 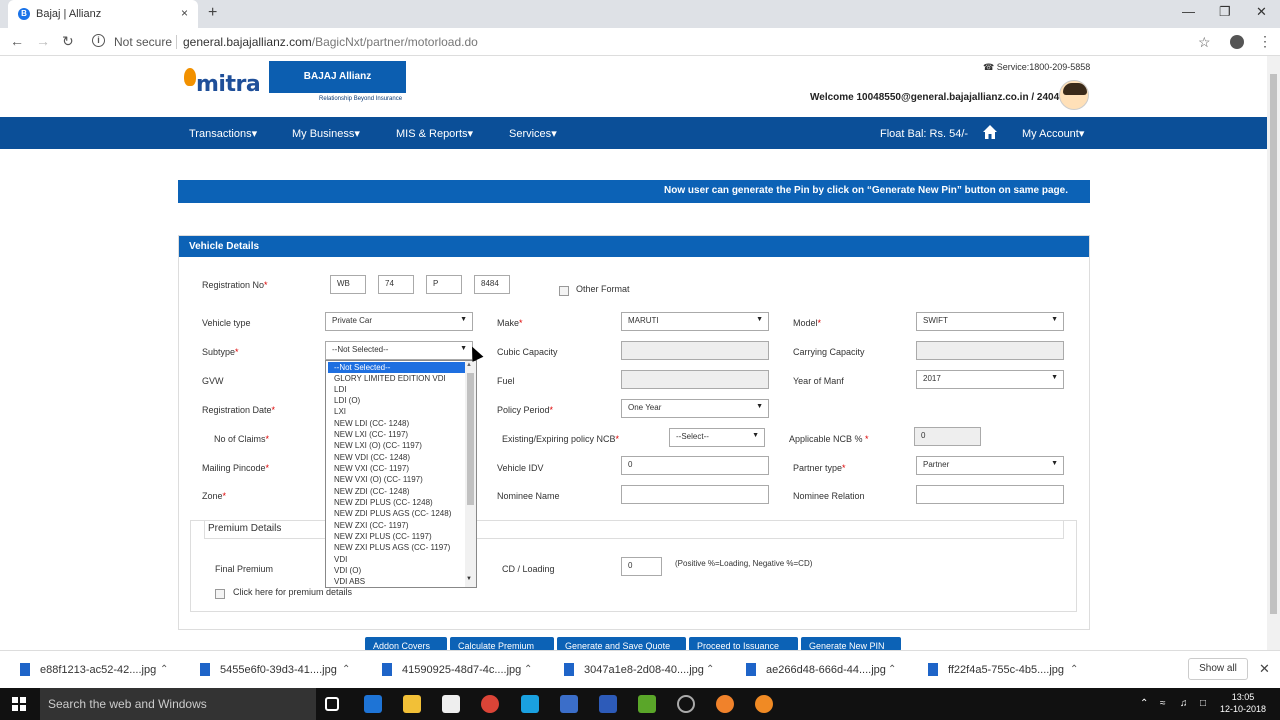 I want to click on user-avatar, so click(x=1074, y=95).